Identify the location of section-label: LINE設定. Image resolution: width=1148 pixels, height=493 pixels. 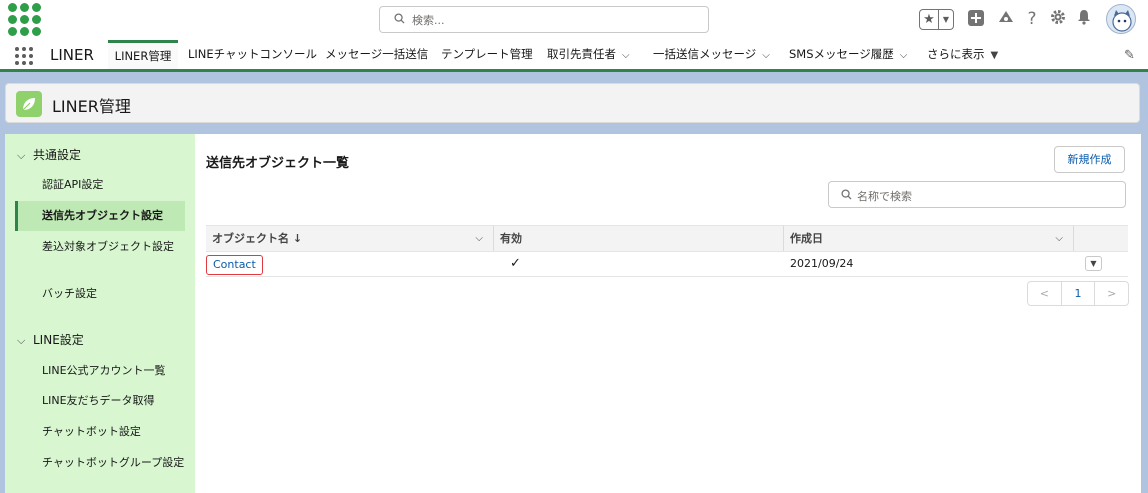
(58, 340).